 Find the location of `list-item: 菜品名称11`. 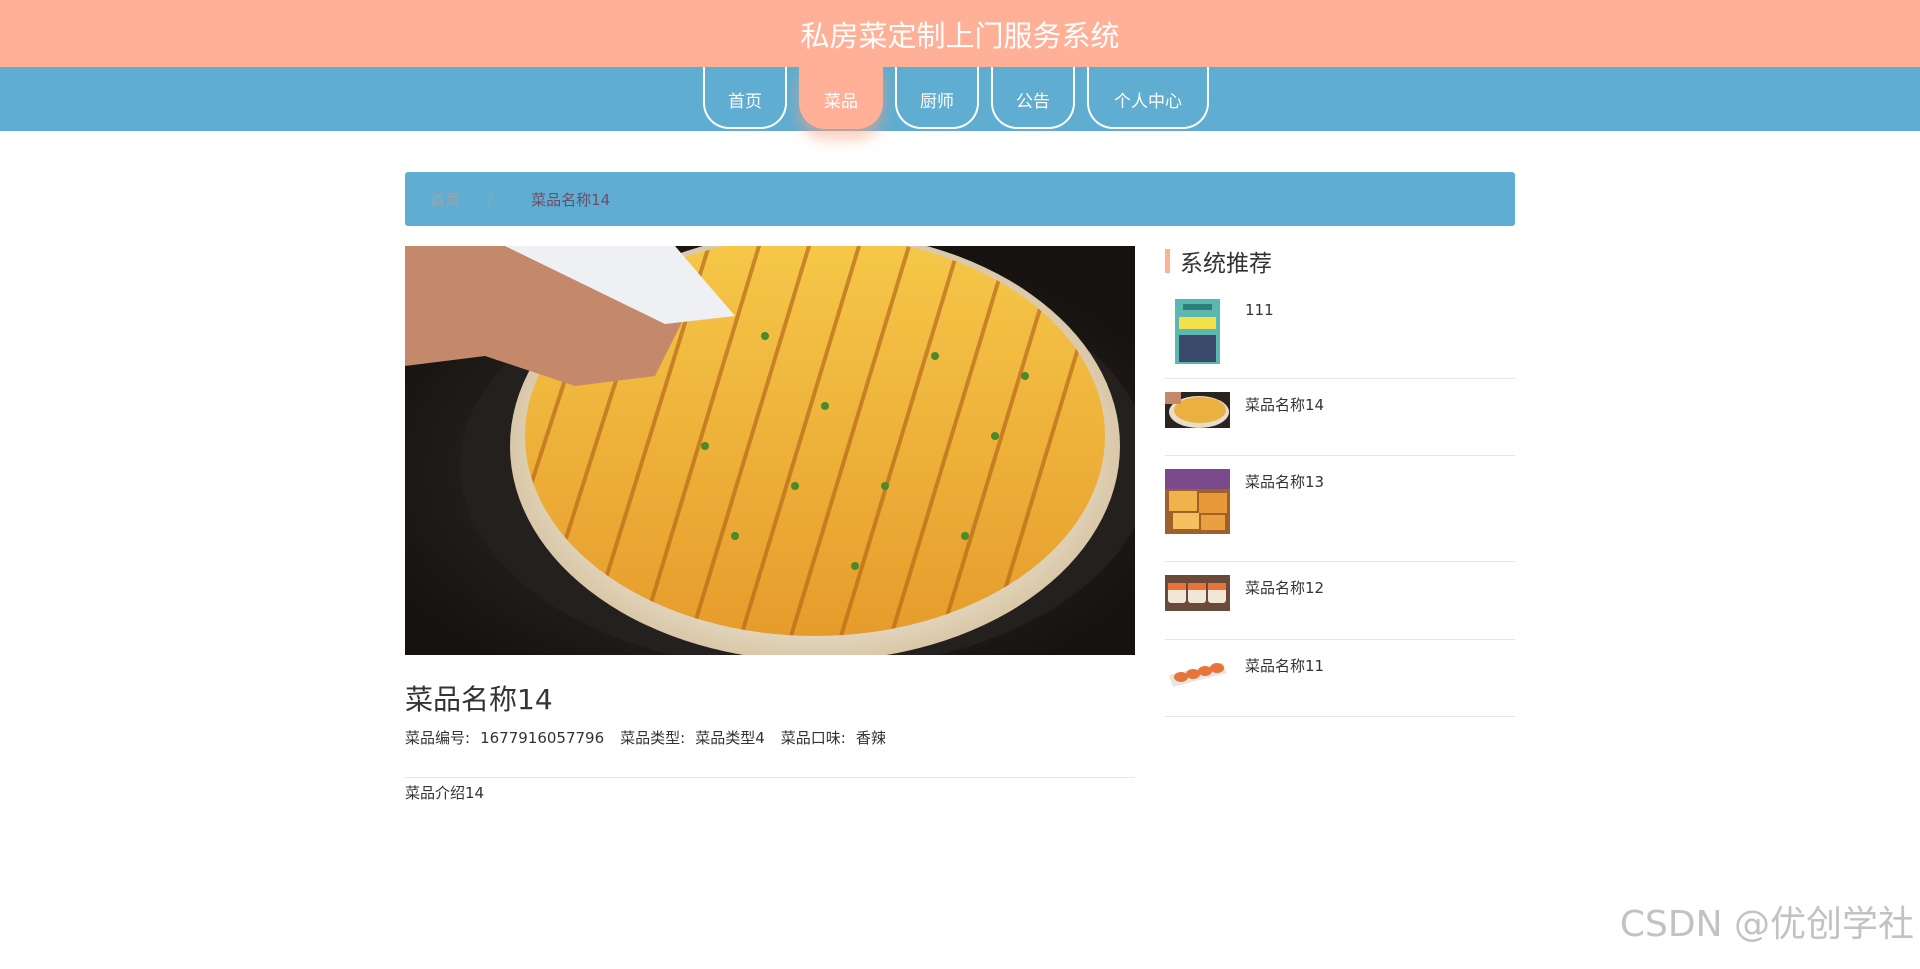

list-item: 菜品名称11 is located at coordinates (1340, 678).